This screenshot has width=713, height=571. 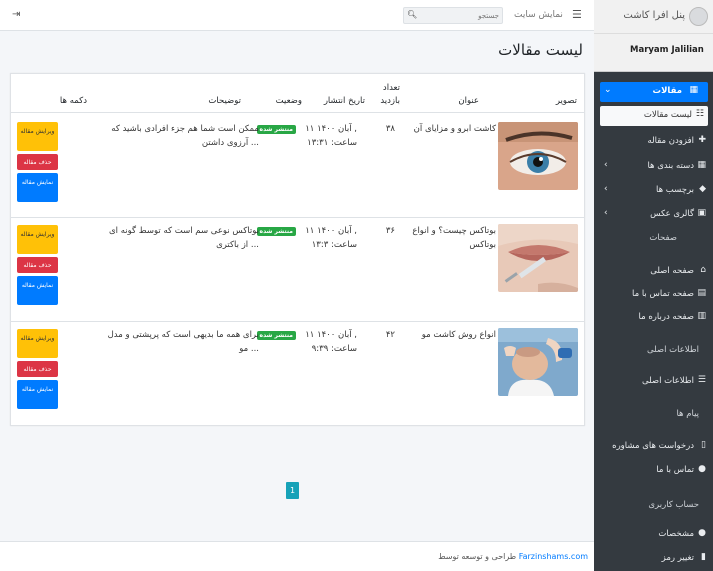 What do you see at coordinates (292, 490) in the screenshot?
I see `pagination-page-1: 1` at bounding box center [292, 490].